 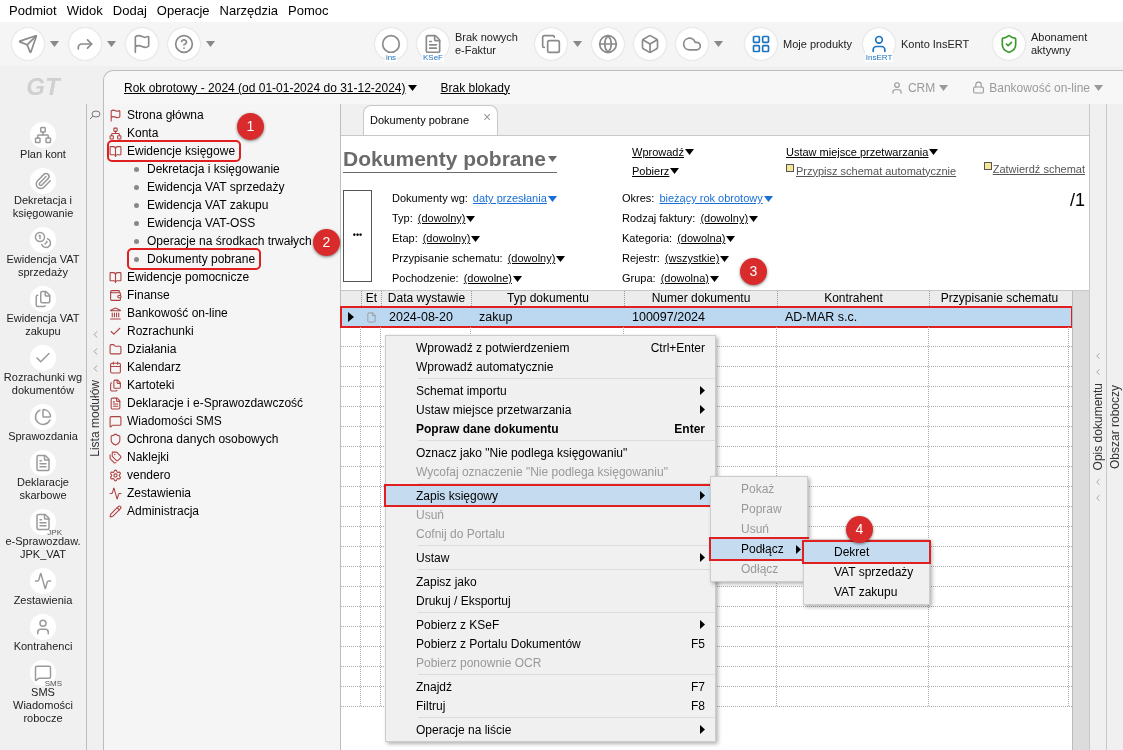 I want to click on module-tree-item: Kartoteki, so click(x=144, y=385).